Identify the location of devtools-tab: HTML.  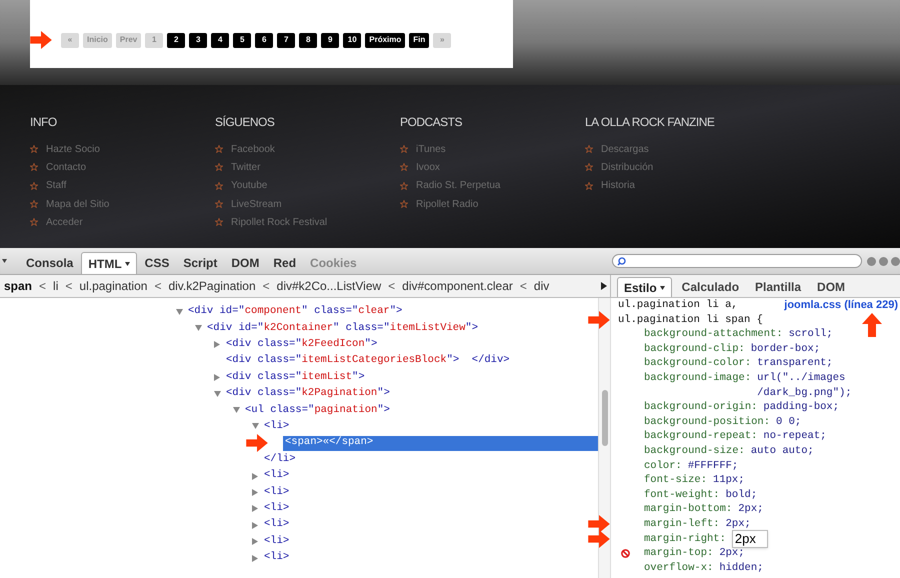
(109, 263).